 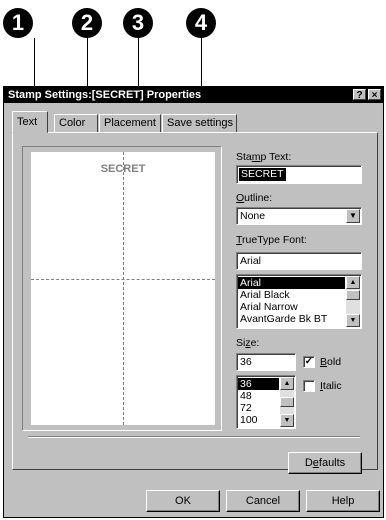 I want to click on title-bar: Stamp Settings:[SECRET] Properties ? ×, so click(x=193, y=95).